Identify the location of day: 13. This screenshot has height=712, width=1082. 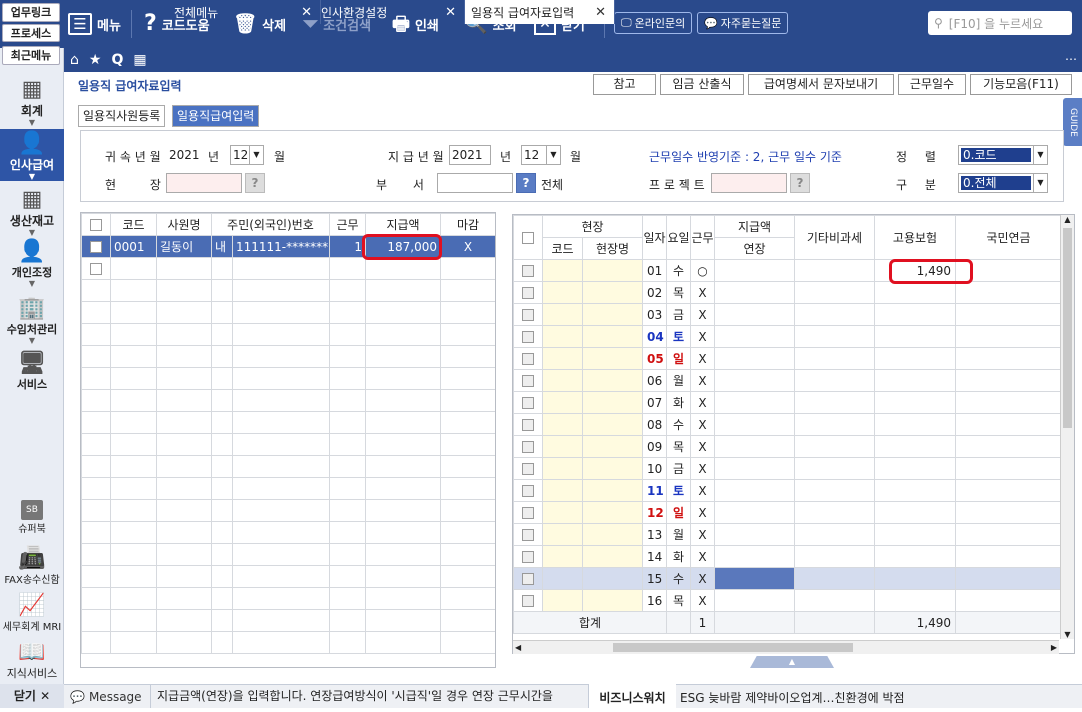
(654, 534).